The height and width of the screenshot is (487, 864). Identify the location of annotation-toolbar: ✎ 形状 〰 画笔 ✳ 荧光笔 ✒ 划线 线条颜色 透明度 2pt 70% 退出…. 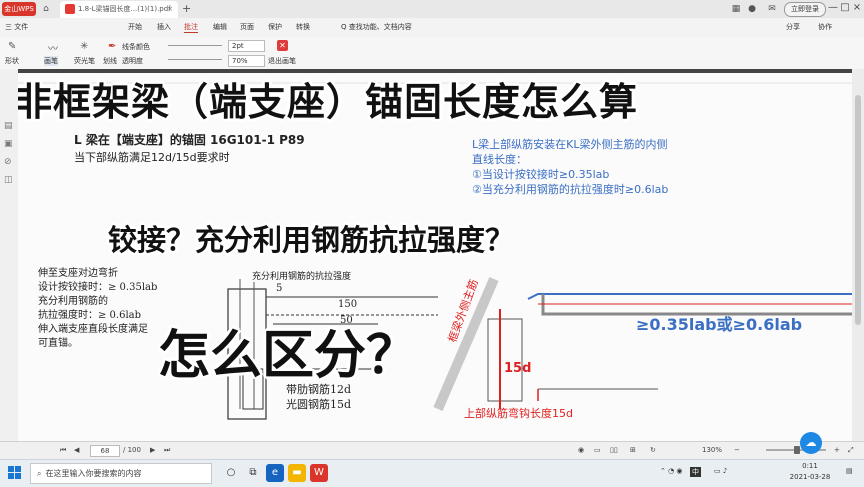
(432, 53).